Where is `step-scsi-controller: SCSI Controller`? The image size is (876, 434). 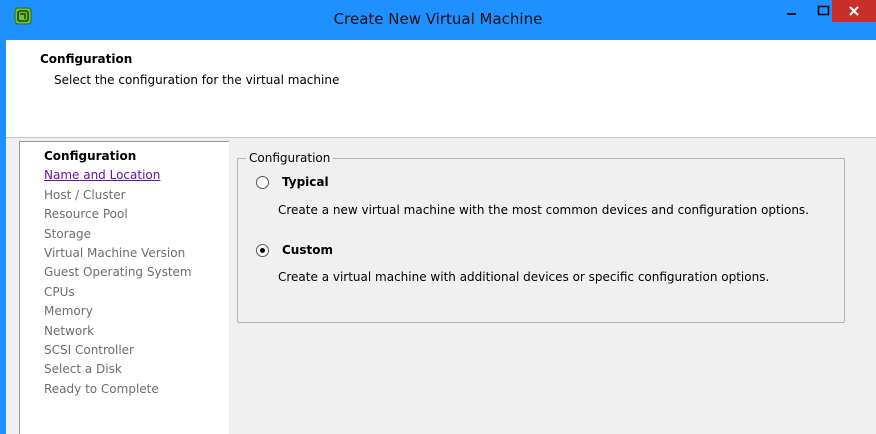 step-scsi-controller: SCSI Controller is located at coordinates (89, 349).